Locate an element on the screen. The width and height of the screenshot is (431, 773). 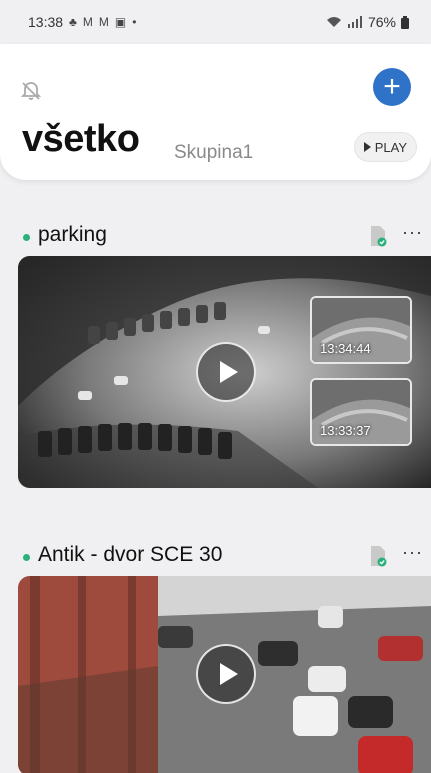
camera-name: parking is located at coordinates (72, 235).